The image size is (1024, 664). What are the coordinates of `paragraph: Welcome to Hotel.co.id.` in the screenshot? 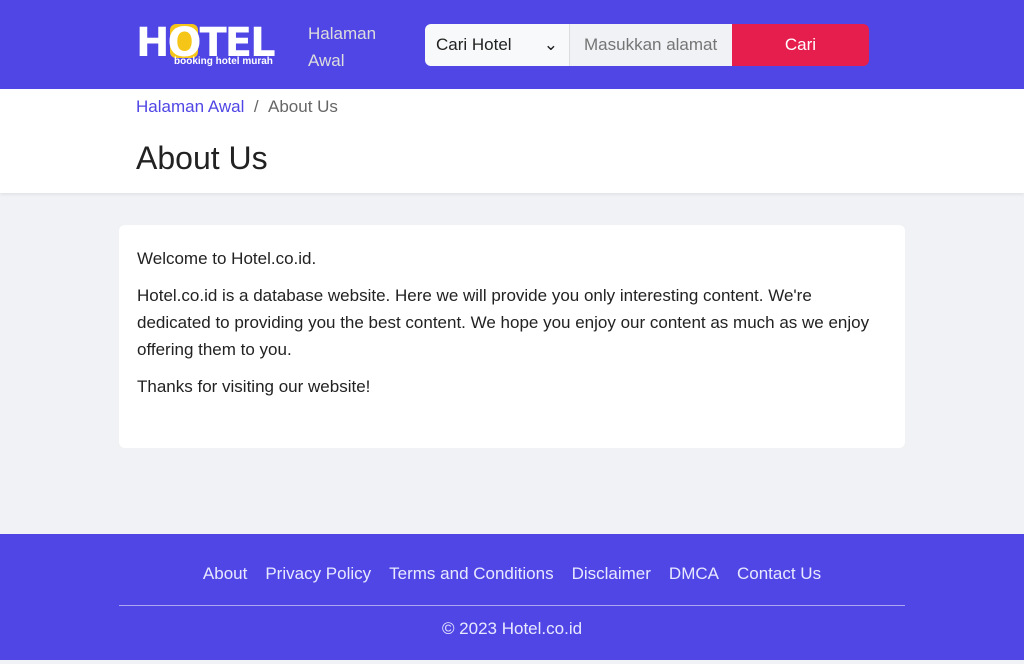 It's located at (227, 258).